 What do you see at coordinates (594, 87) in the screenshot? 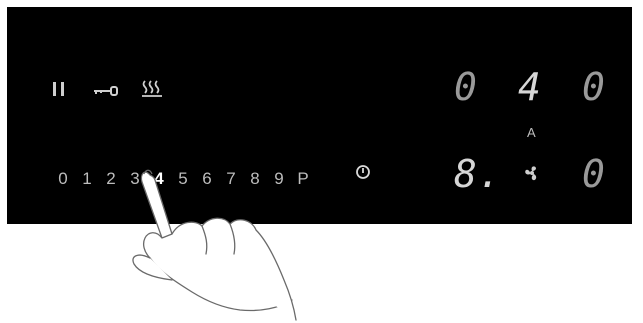
I see `display-top-right: 0` at bounding box center [594, 87].